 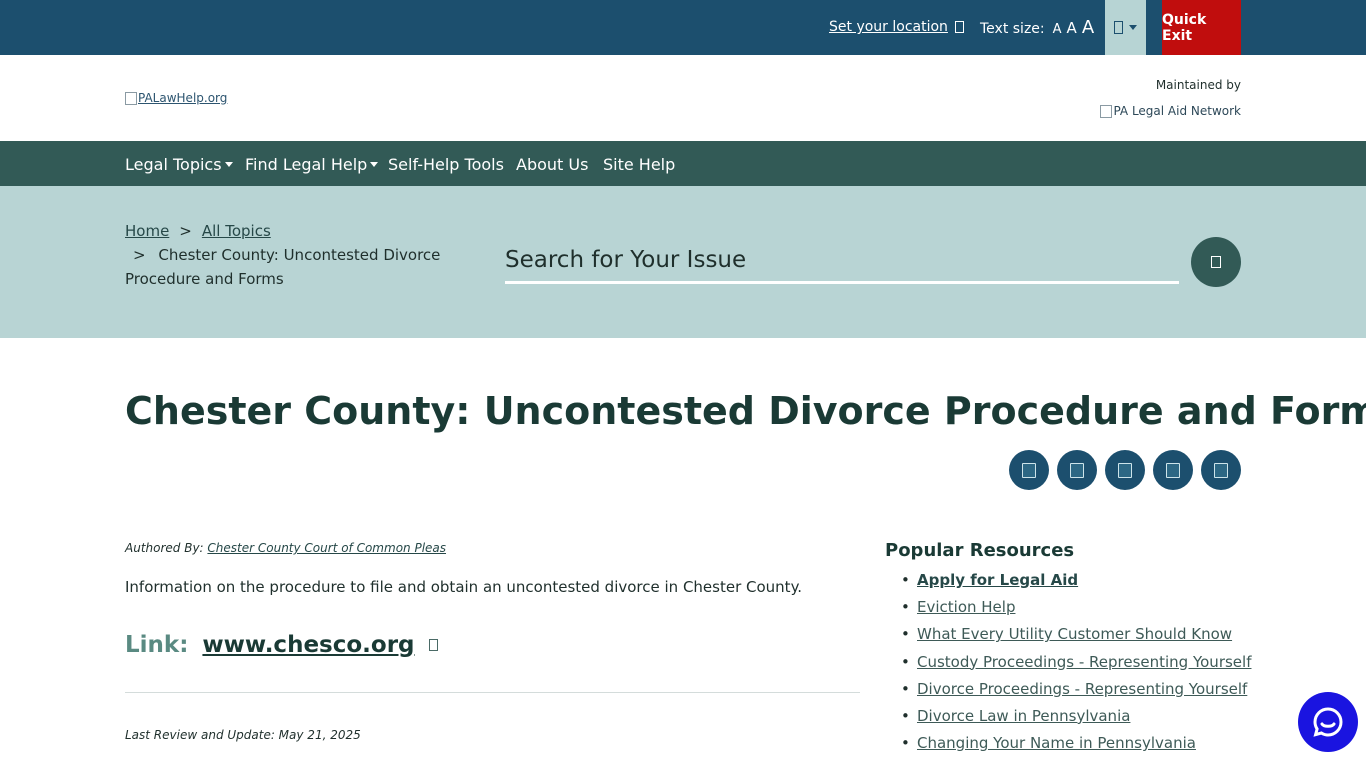 I want to click on nav-legal-topics: Legal Topics, so click(x=179, y=164).